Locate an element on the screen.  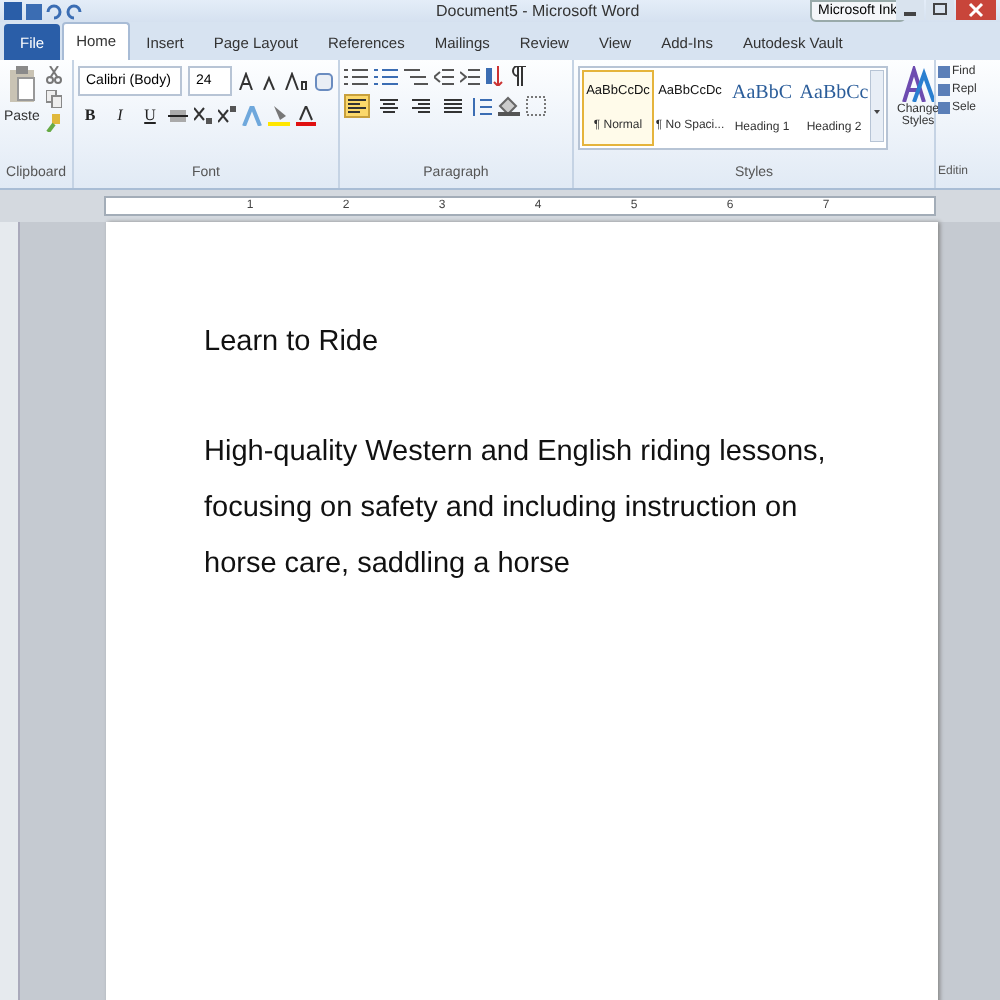
brush-icon is located at coordinates (53, 123).